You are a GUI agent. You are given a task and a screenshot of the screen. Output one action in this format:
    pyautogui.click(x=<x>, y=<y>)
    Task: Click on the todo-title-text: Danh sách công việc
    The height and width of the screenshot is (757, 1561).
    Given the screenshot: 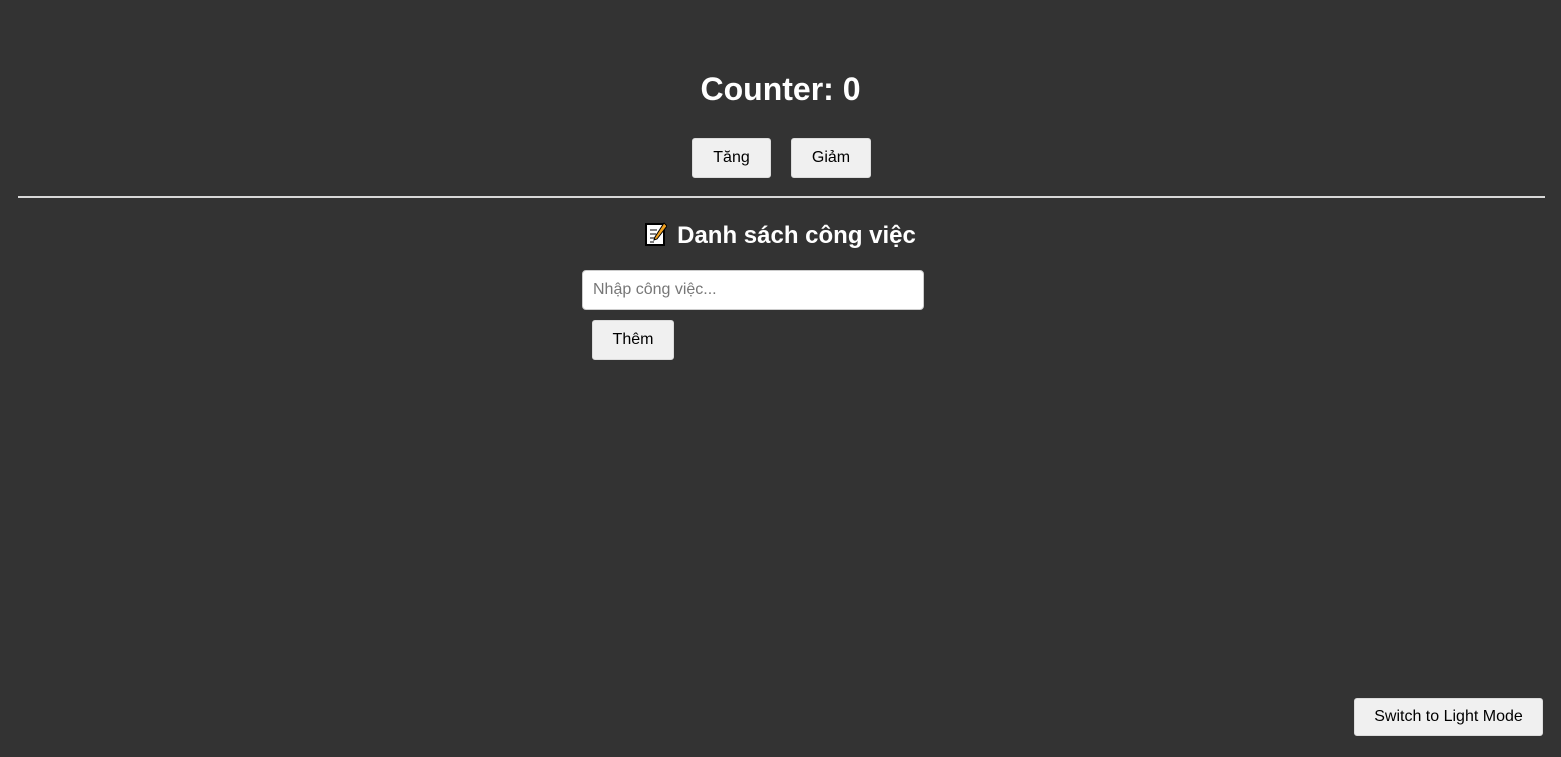 What is the action you would take?
    pyautogui.click(x=796, y=235)
    